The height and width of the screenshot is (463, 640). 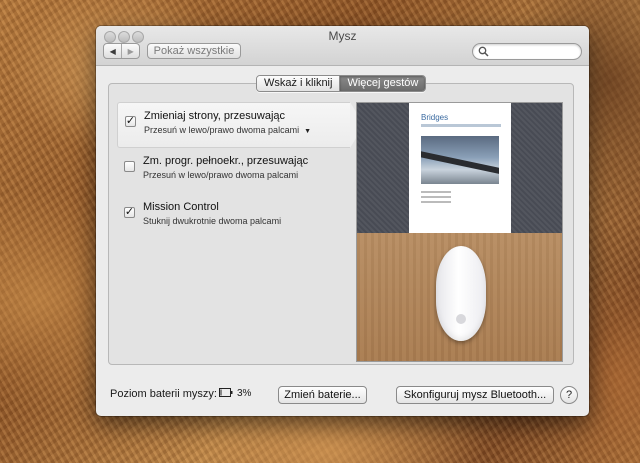 I want to click on checkbox-swipe-pages: ✓, so click(x=130, y=121).